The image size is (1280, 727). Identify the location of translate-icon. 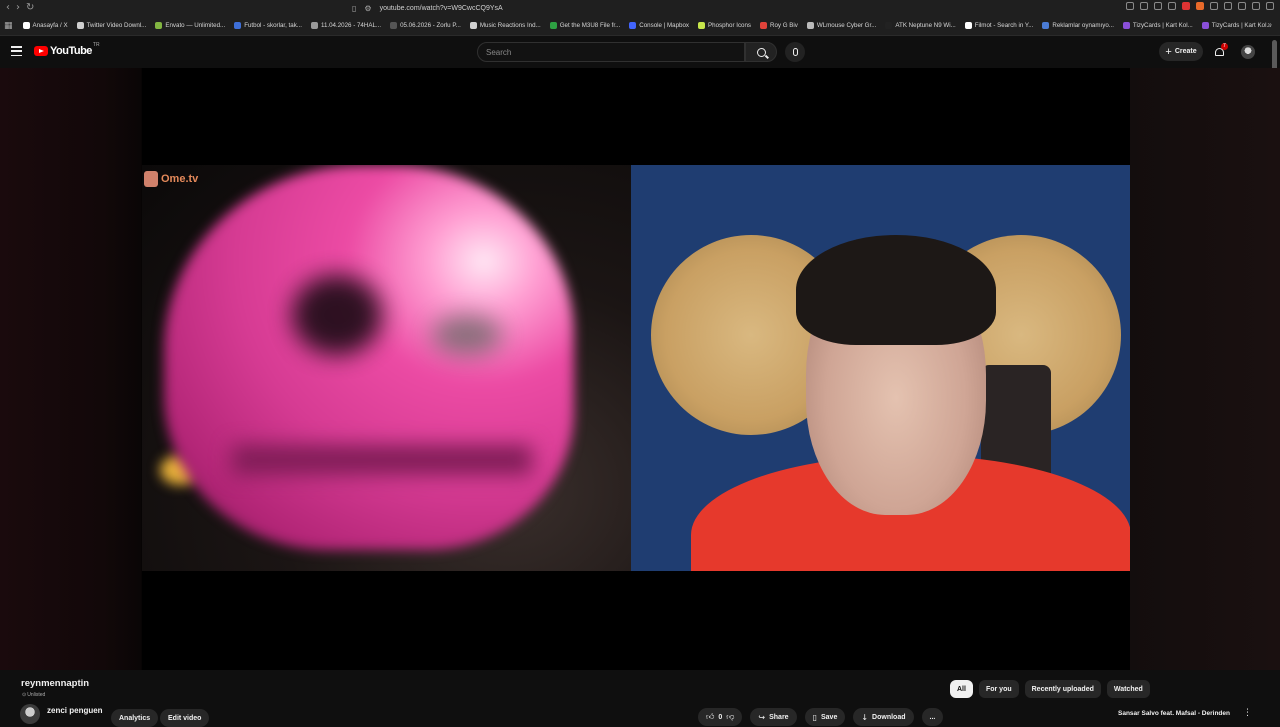
(1130, 6).